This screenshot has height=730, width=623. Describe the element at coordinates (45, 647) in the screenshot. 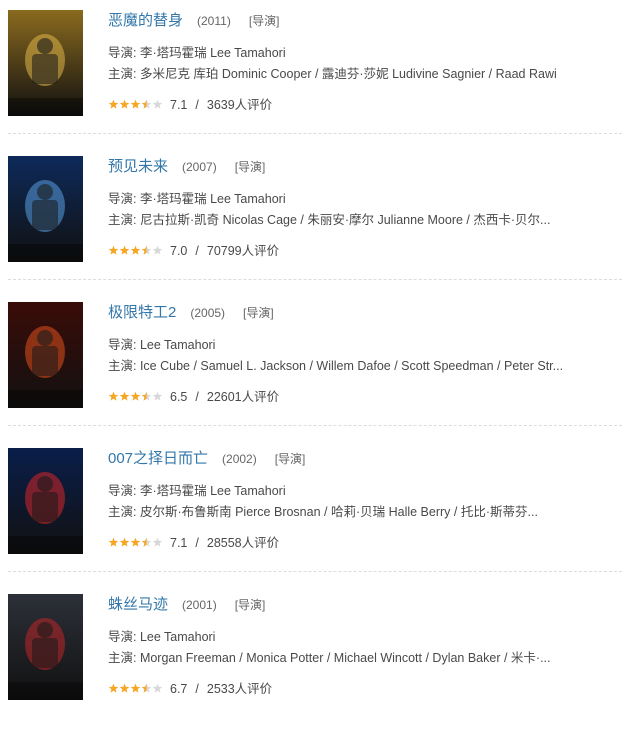

I see `along-came-a-spider-poster` at that location.